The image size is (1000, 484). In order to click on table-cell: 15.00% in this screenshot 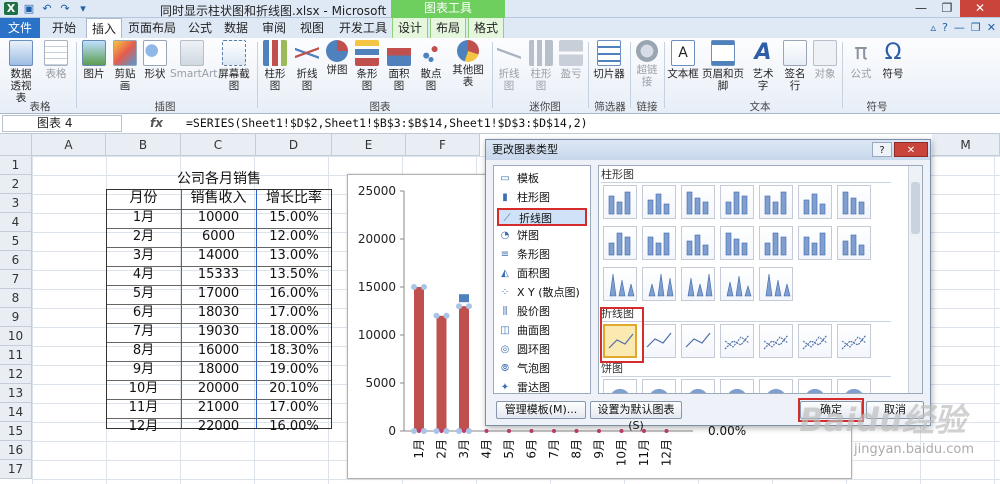, I will do `click(294, 217)`.